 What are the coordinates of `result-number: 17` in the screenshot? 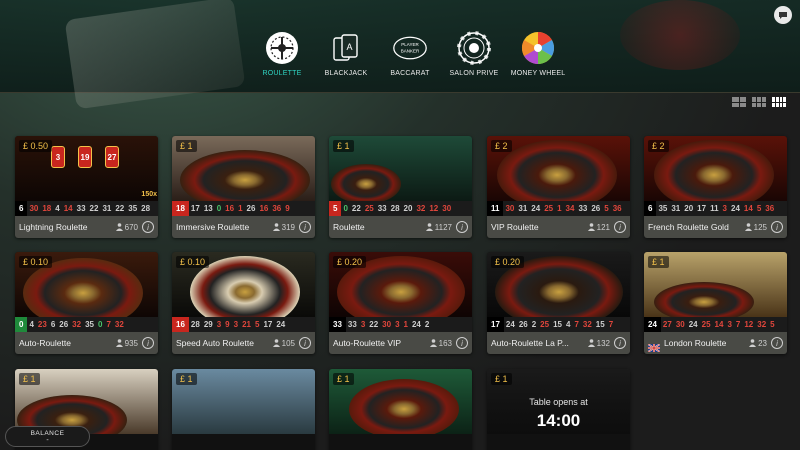 It's located at (195, 208).